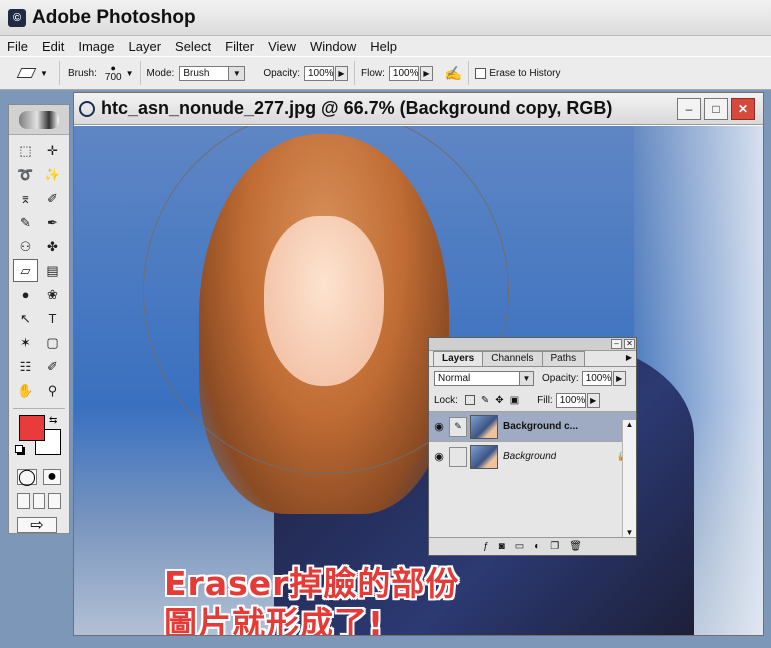 The width and height of the screenshot is (771, 648). Describe the element at coordinates (17, 46) in the screenshot. I see `menu-file: File` at that location.